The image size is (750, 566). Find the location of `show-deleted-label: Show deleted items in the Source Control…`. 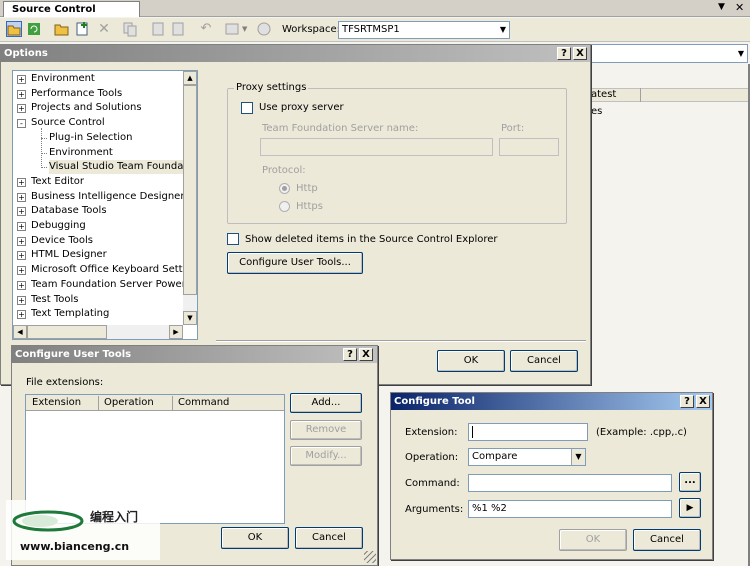

show-deleted-label: Show deleted items in the Source Control… is located at coordinates (371, 239).